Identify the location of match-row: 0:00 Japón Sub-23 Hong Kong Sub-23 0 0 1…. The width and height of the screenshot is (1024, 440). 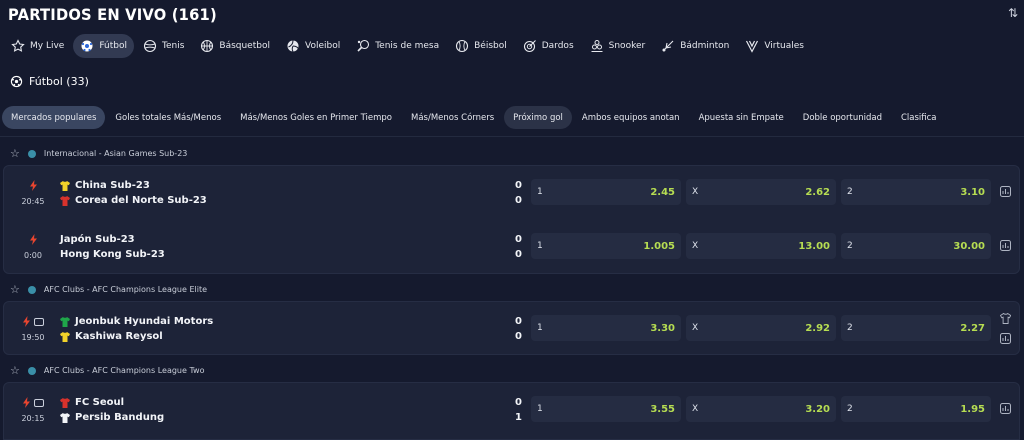
(511, 247).